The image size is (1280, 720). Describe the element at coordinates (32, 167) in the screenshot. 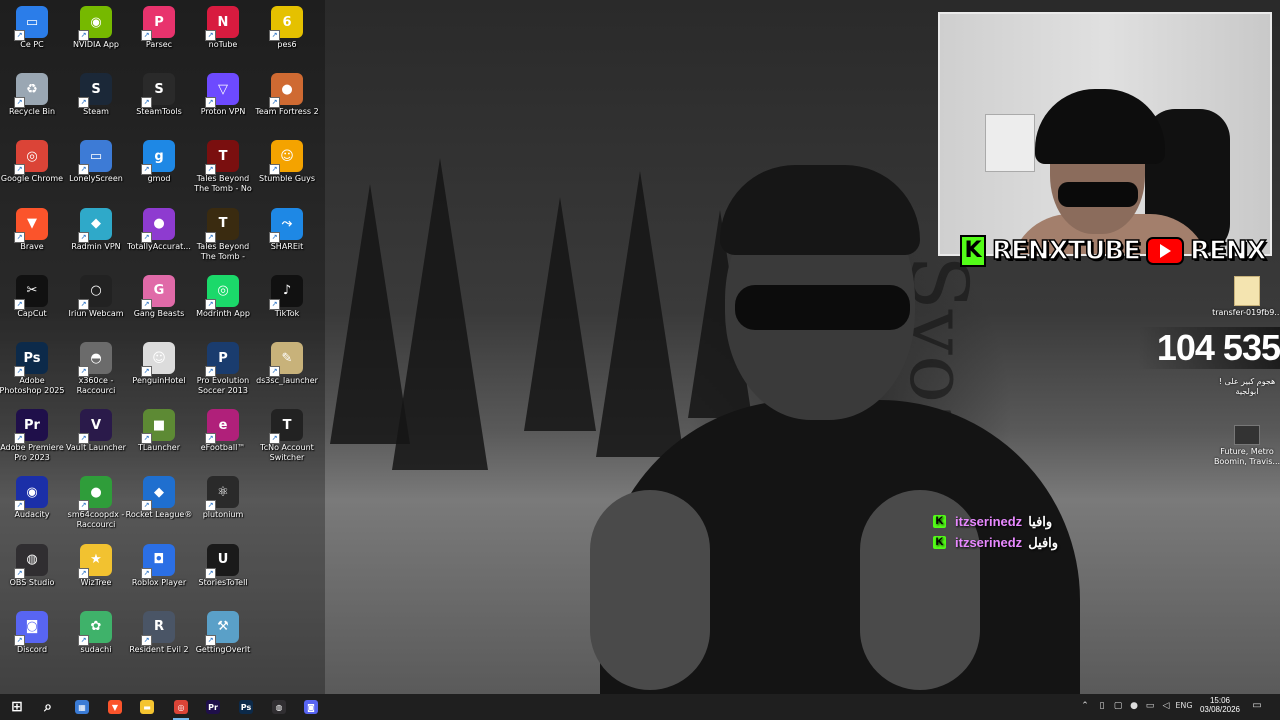

I see `desktop-icon-chrome: ◎ ↗ Google Chrome` at that location.